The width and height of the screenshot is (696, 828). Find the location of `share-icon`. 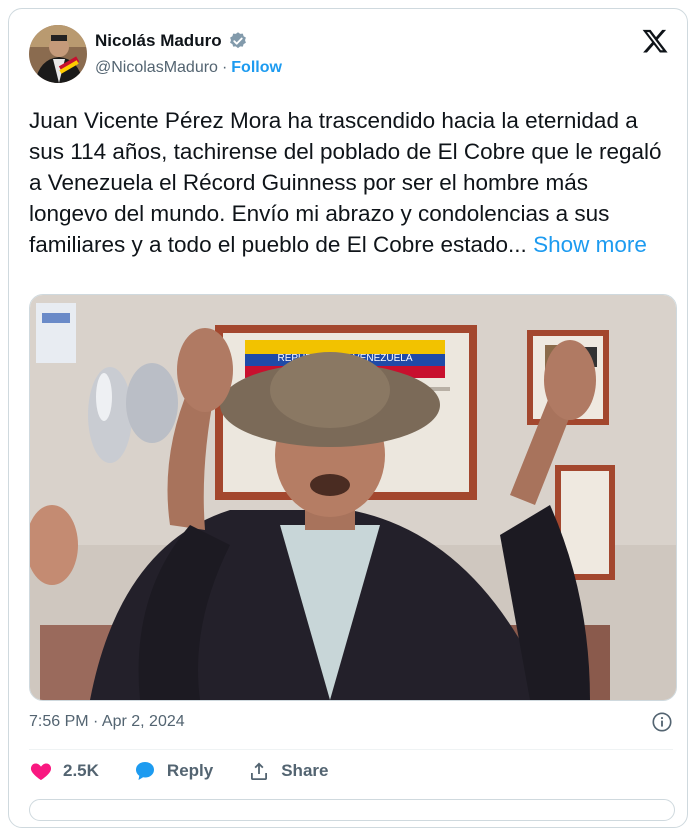

share-icon is located at coordinates (259, 771).